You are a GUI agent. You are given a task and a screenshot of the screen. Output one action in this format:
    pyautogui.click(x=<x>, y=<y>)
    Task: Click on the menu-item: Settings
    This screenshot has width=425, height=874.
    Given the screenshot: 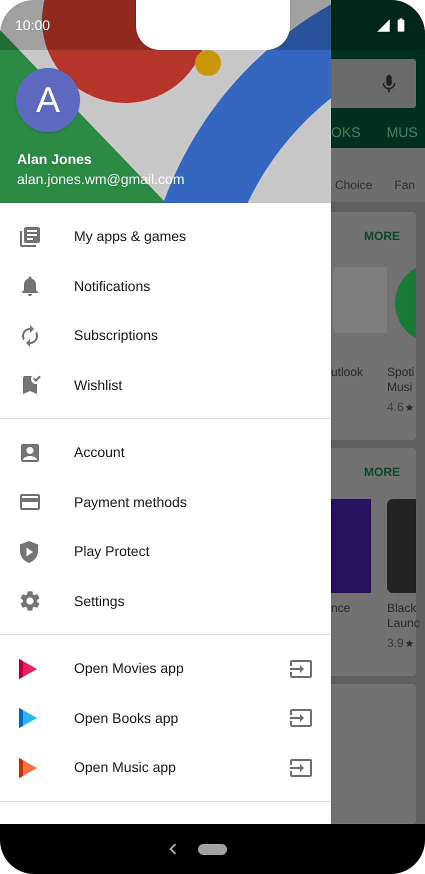 What is the action you would take?
    pyautogui.click(x=165, y=601)
    